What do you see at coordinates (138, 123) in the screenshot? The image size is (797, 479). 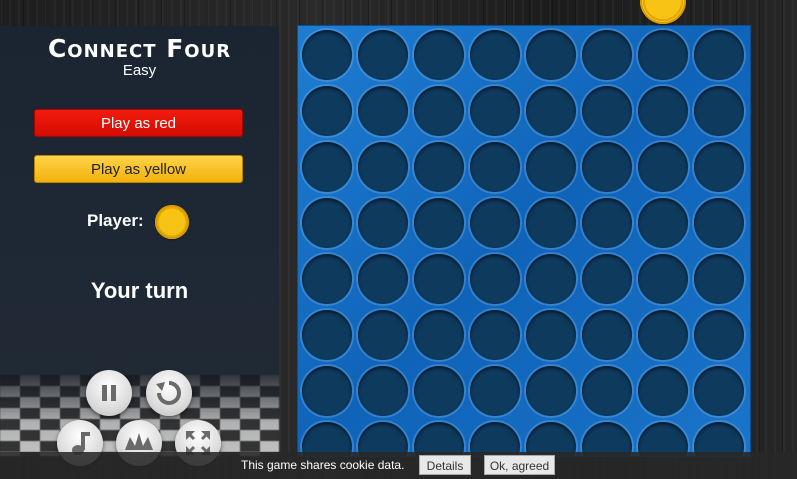 I see `play-as-red-button: Play as red` at bounding box center [138, 123].